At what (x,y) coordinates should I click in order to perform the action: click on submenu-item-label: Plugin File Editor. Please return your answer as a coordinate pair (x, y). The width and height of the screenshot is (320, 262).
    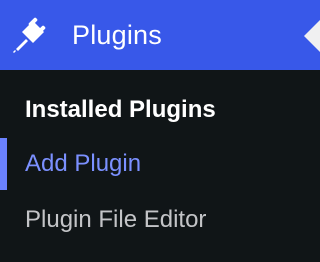
    Looking at the image, I should click on (116, 219).